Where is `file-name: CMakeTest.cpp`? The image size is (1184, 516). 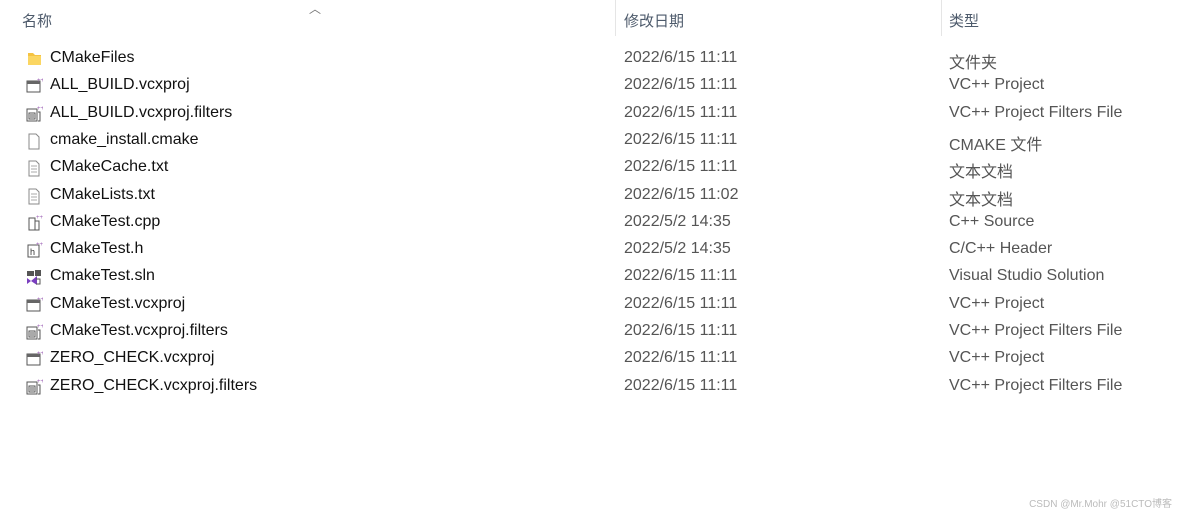 file-name: CMakeTest.cpp is located at coordinates (105, 221).